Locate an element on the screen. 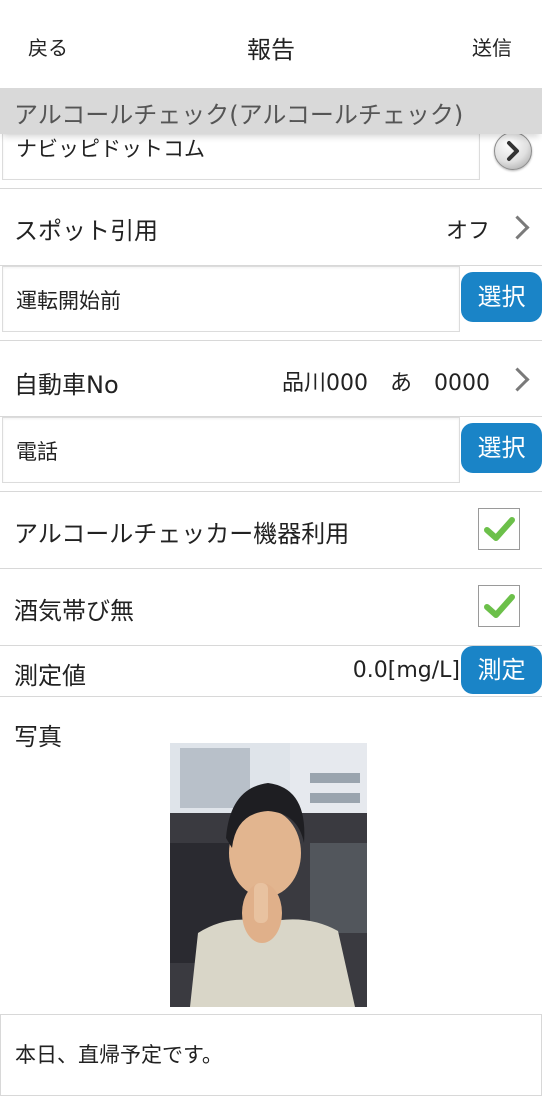 The width and height of the screenshot is (542, 1096). checker-checkbox is located at coordinates (499, 529).